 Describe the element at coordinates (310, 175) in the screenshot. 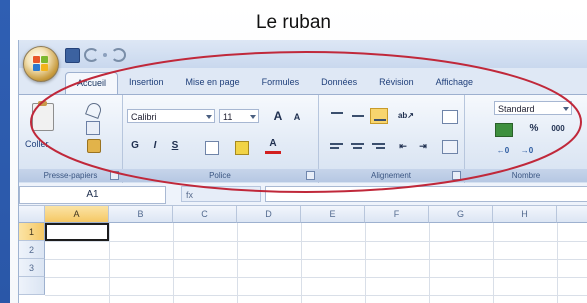

I see `font-launcher-icon` at that location.